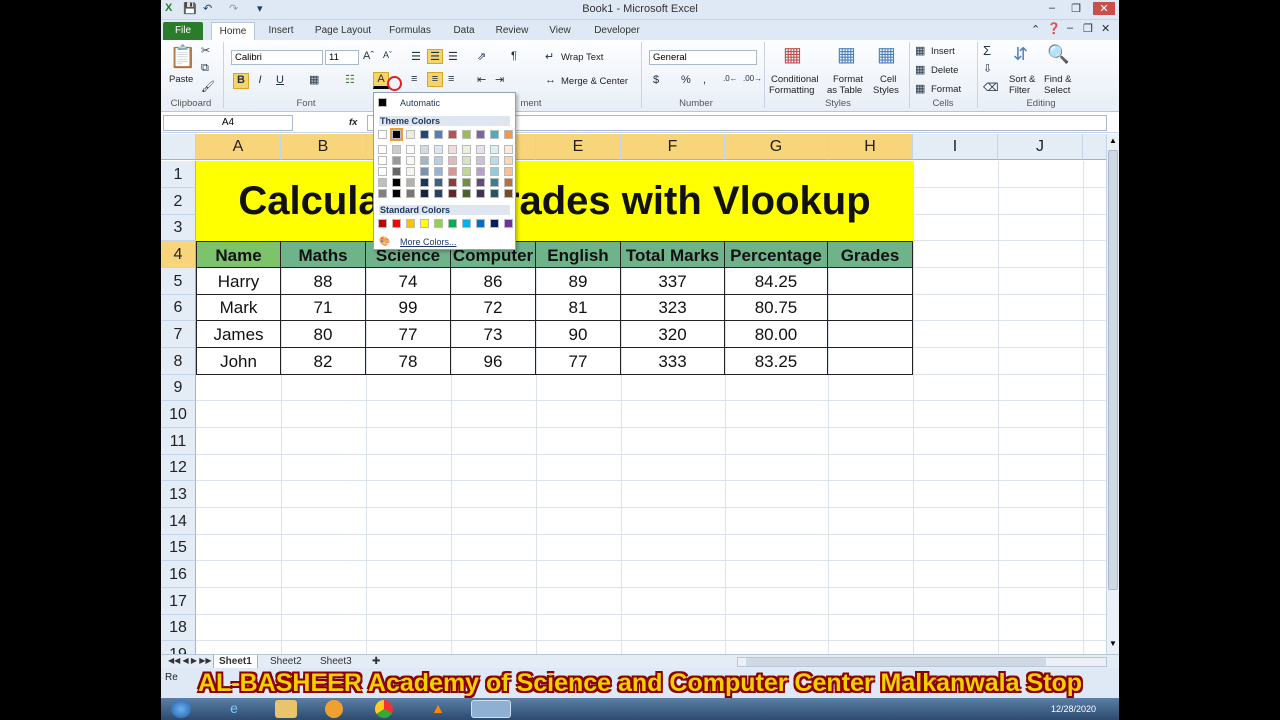 Image resolution: width=1280 pixels, height=720 pixels. I want to click on horizontal-scrollbar, so click(922, 662).